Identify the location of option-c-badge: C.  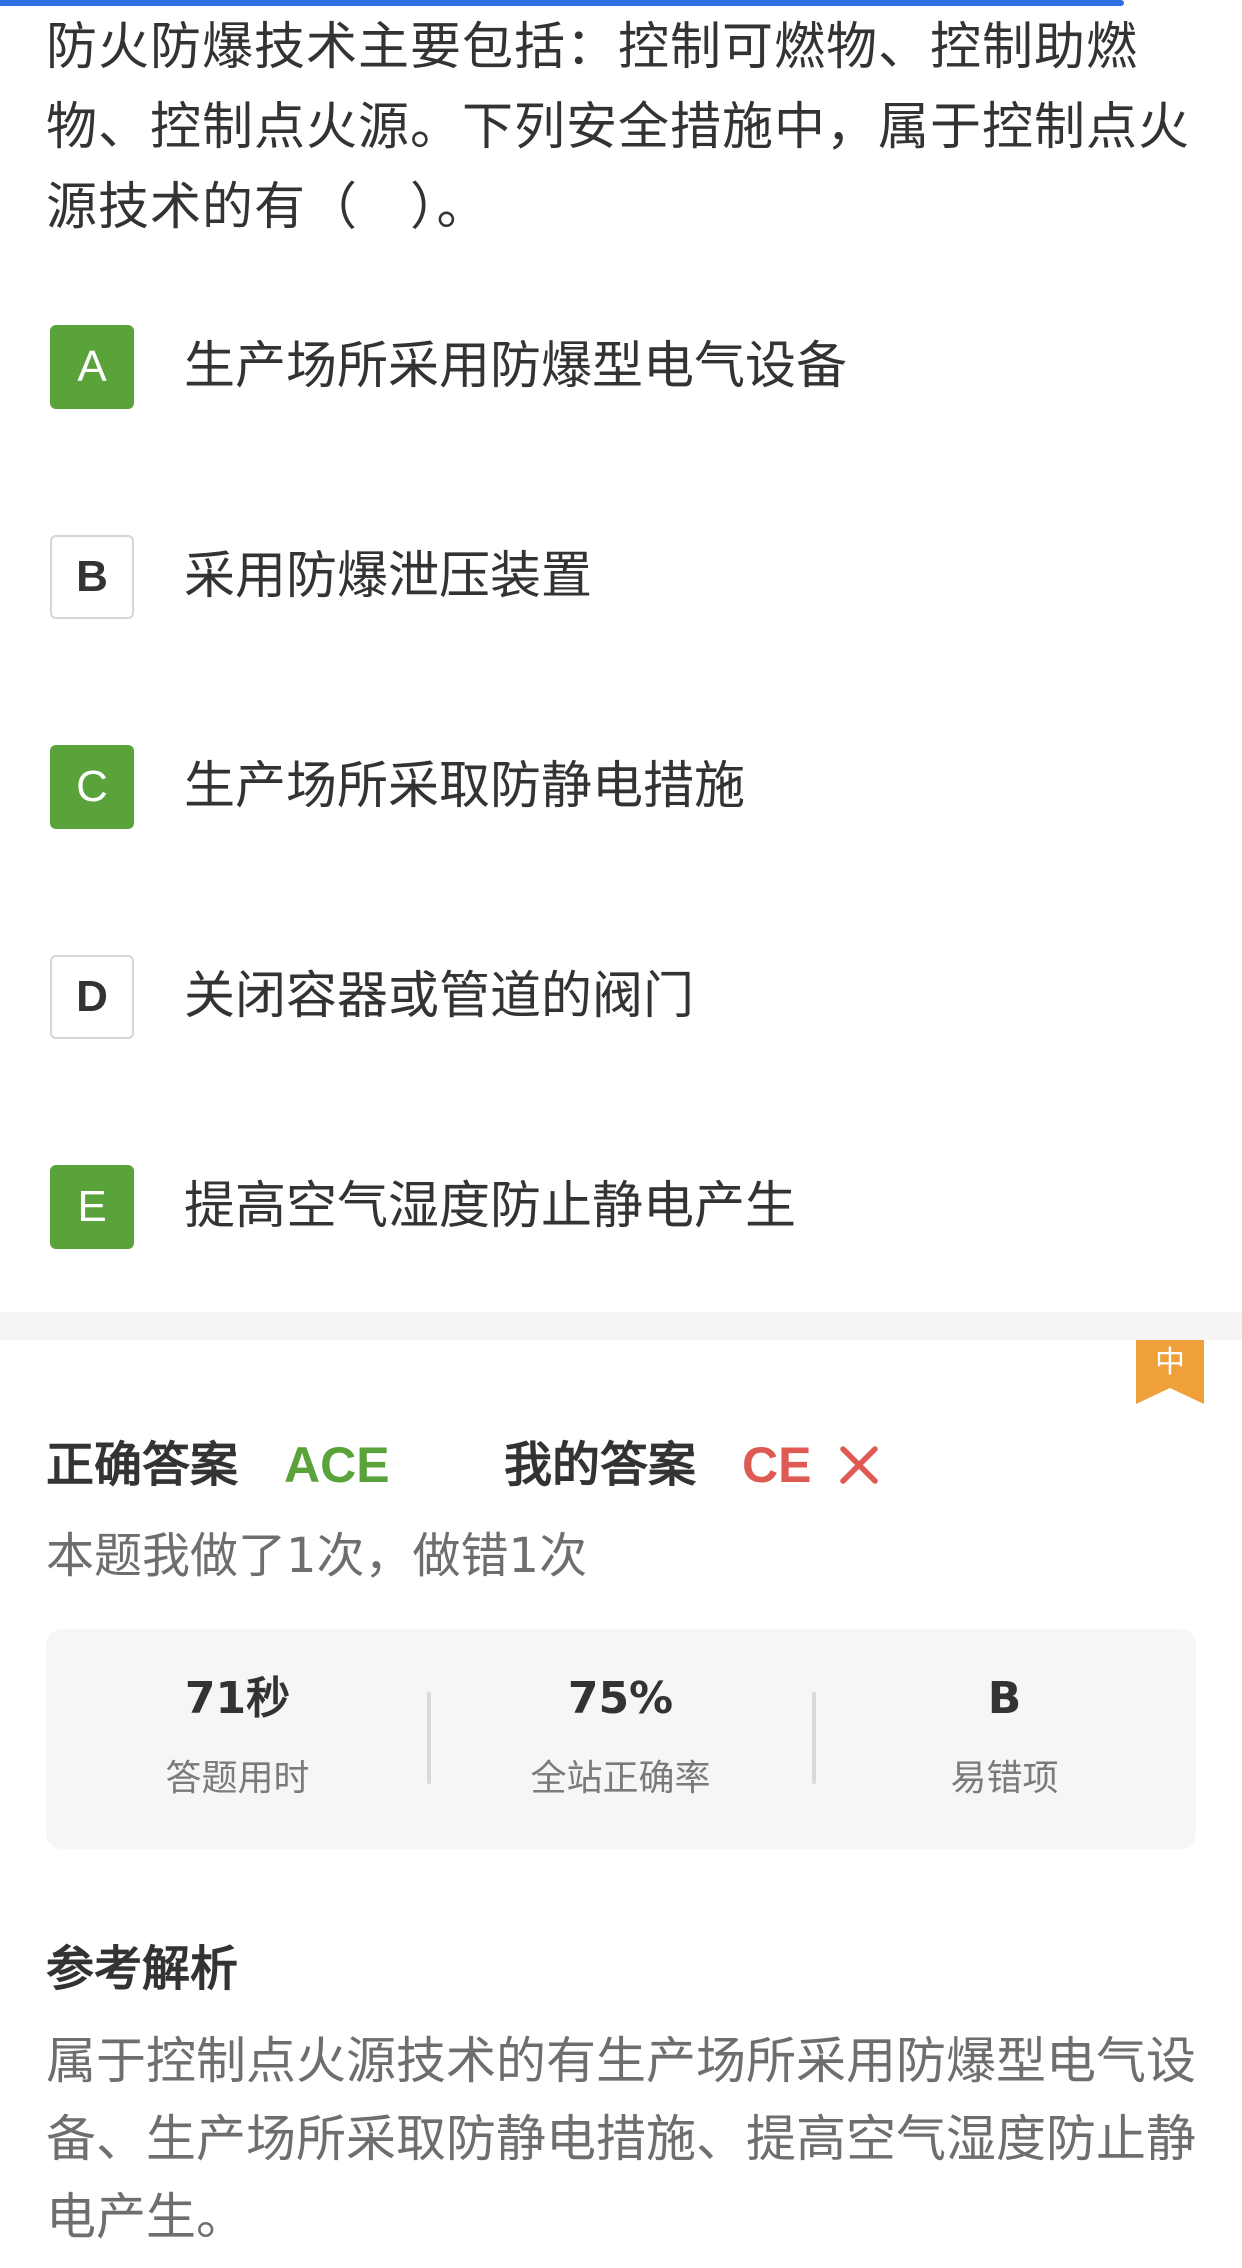
(92, 787).